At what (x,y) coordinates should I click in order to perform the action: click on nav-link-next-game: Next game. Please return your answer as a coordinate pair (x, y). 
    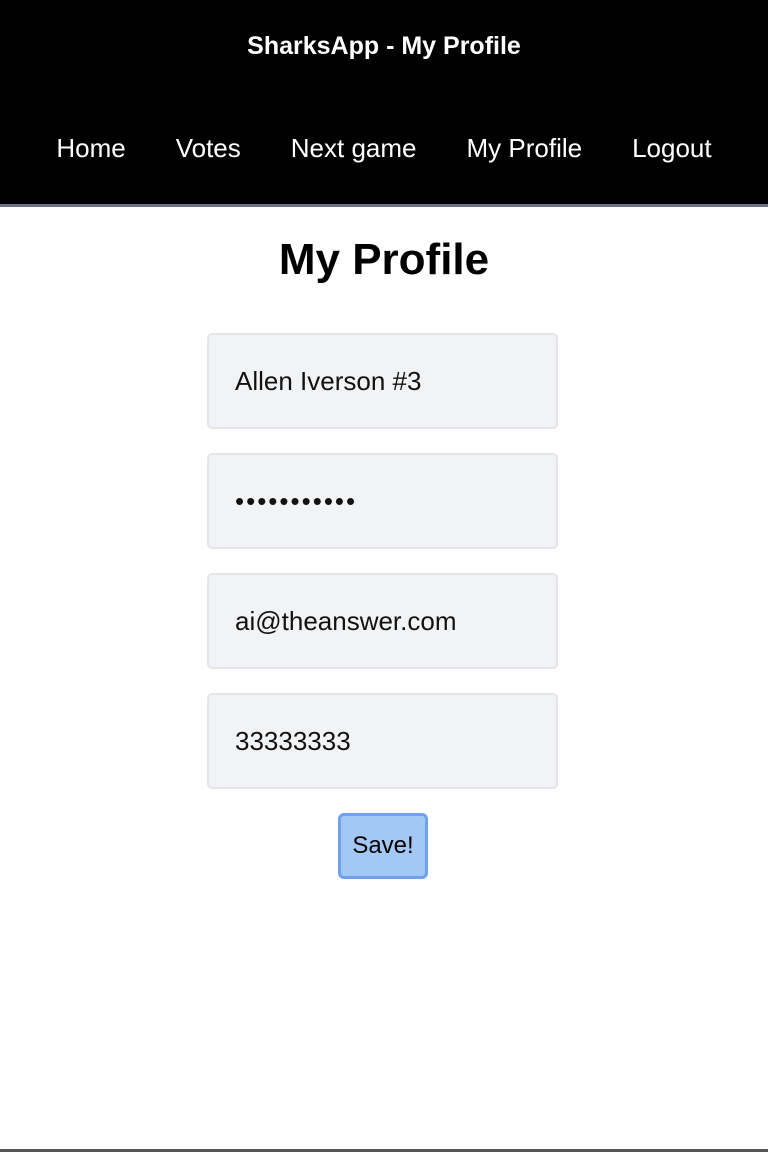
    Looking at the image, I should click on (354, 148).